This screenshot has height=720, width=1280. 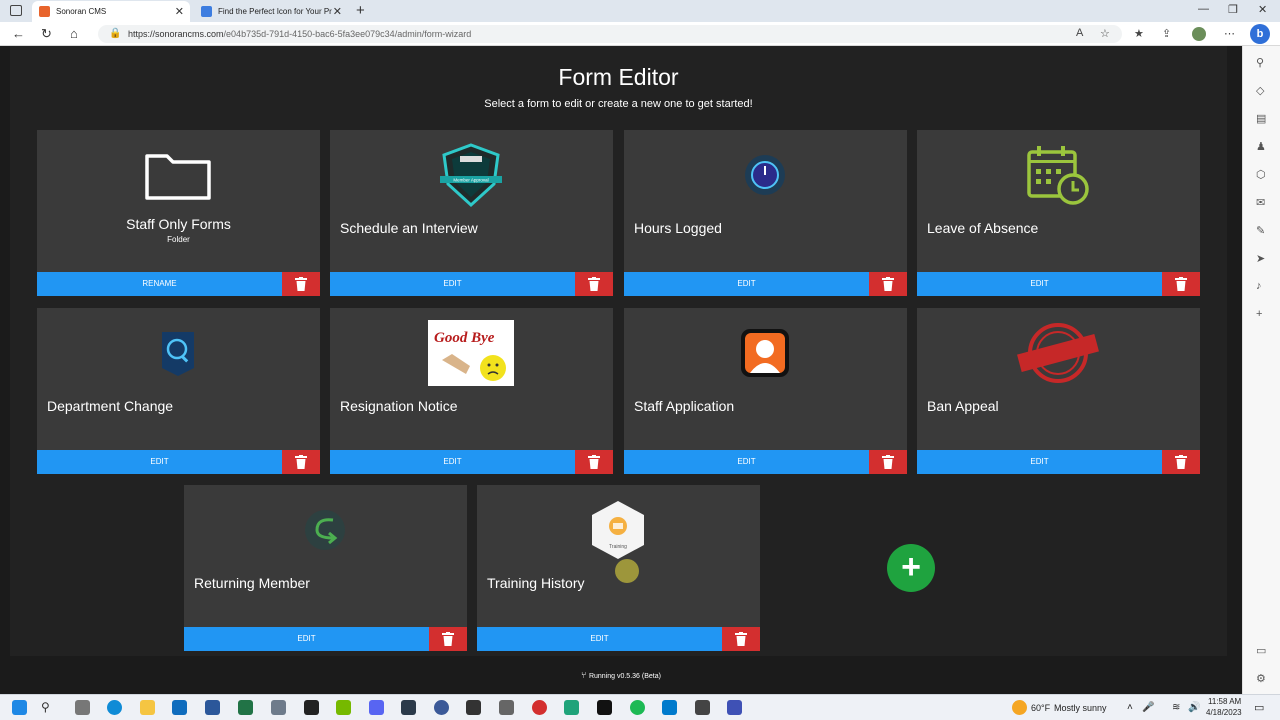 I want to click on record-icon, so click(x=539, y=707).